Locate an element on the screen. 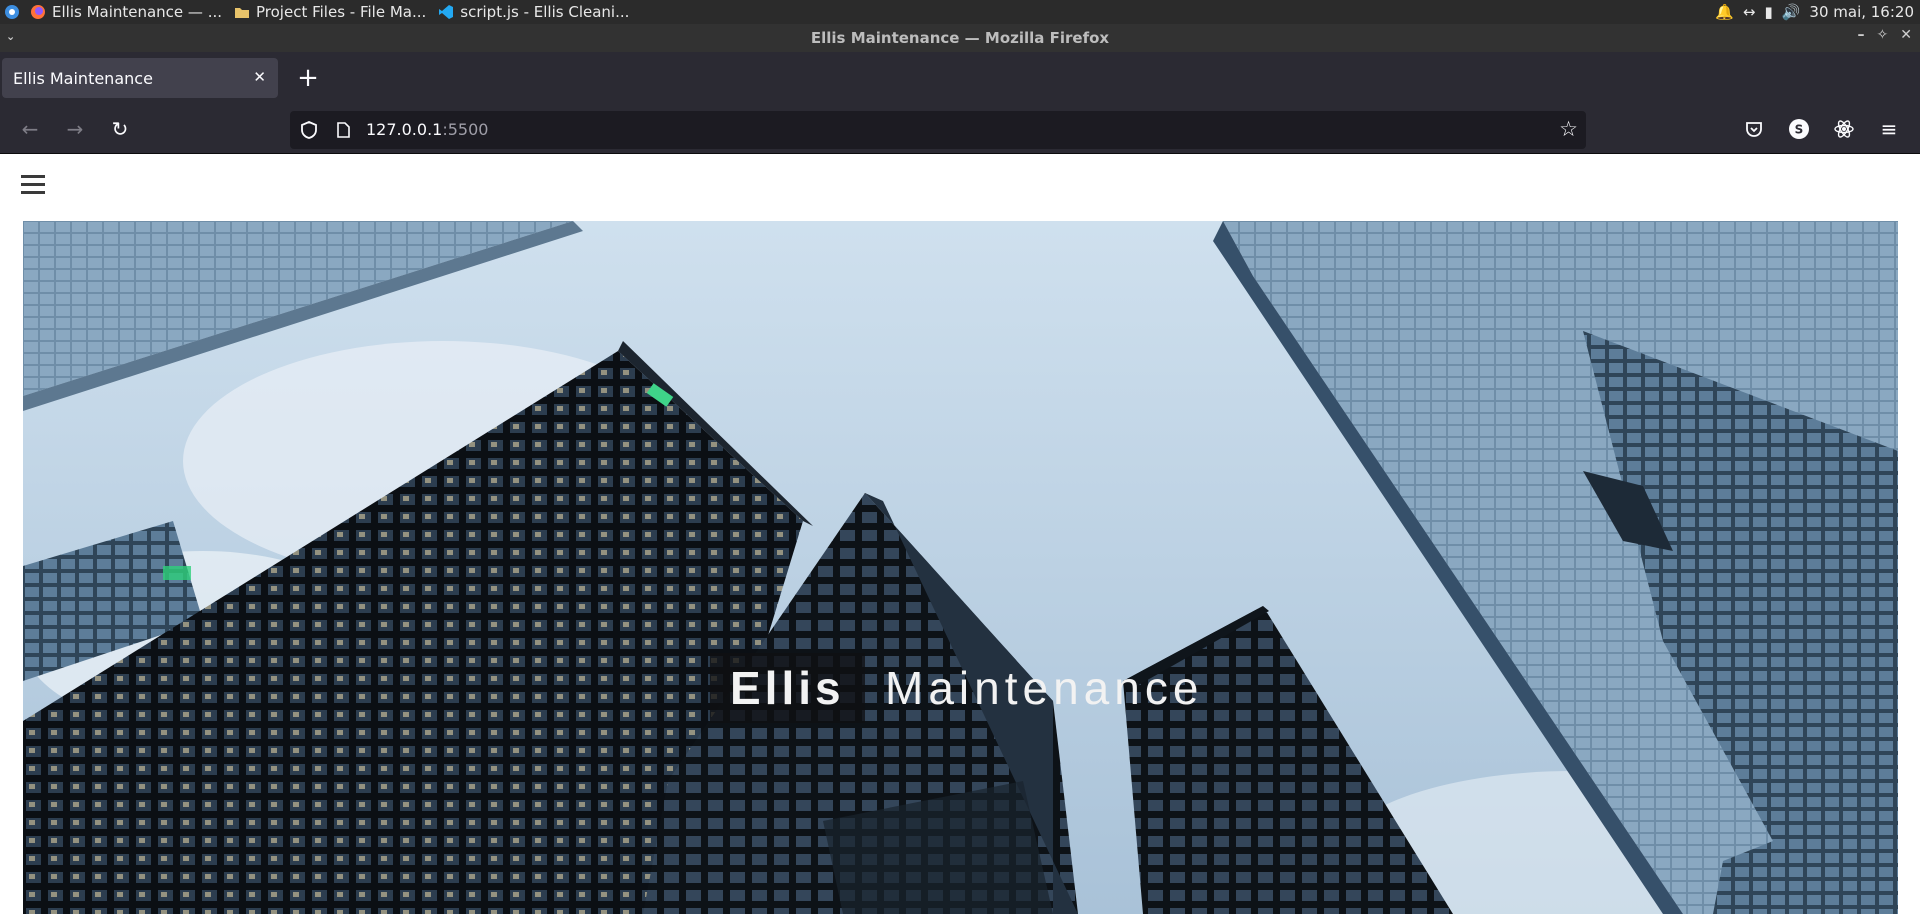 Image resolution: width=1920 pixels, height=914 pixels. clock: 30 mai, 16:20 is located at coordinates (1861, 12).